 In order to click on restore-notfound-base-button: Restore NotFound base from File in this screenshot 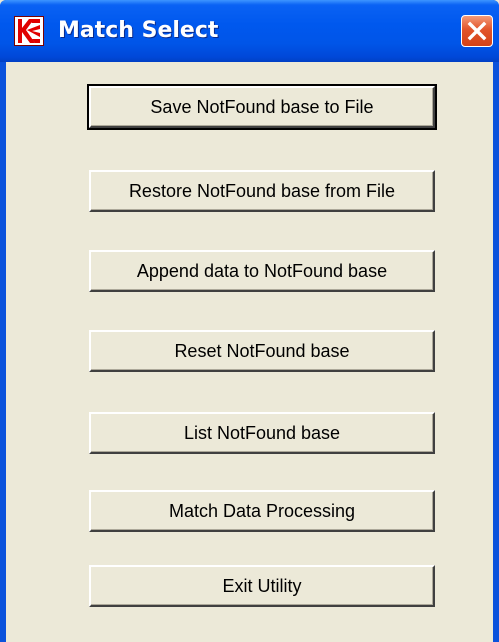, I will do `click(262, 191)`.